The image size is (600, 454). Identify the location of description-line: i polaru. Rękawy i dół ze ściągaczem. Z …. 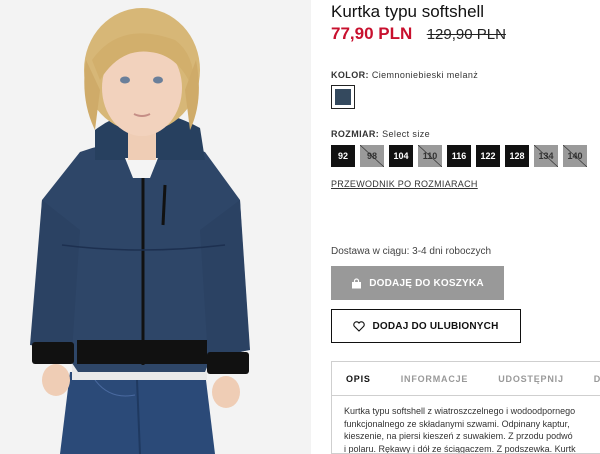
(460, 448).